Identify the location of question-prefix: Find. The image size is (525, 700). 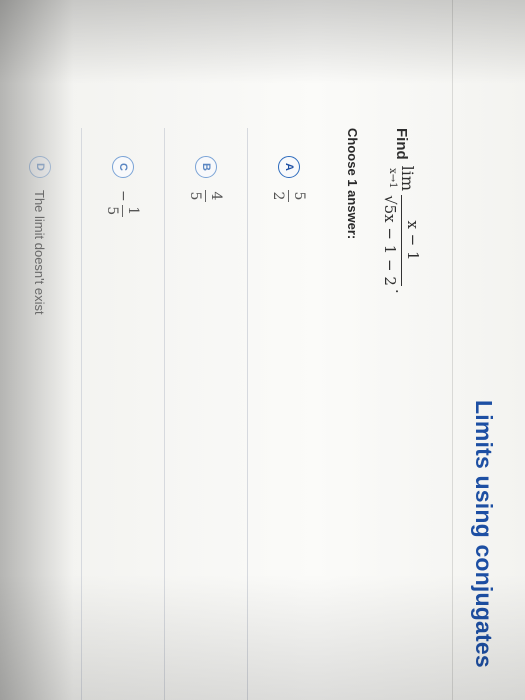
(401, 144).